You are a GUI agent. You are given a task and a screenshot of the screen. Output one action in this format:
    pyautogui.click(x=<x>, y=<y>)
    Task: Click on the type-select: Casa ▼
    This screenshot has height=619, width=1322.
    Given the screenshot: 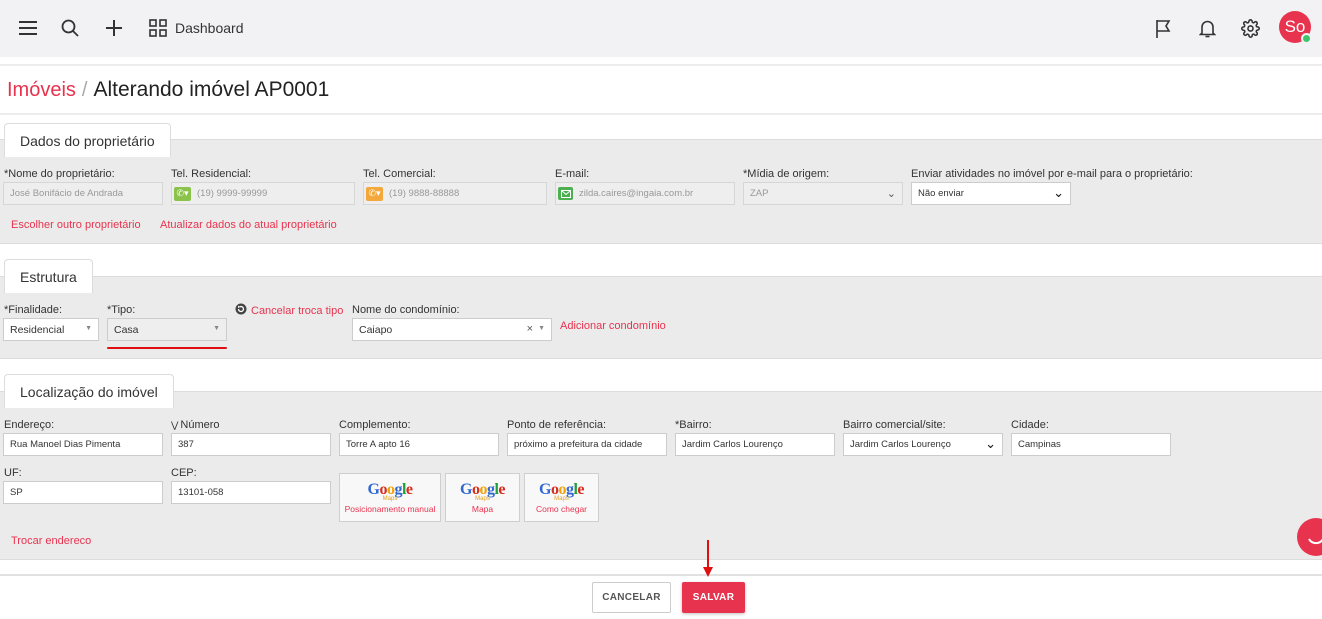 What is the action you would take?
    pyautogui.click(x=167, y=329)
    